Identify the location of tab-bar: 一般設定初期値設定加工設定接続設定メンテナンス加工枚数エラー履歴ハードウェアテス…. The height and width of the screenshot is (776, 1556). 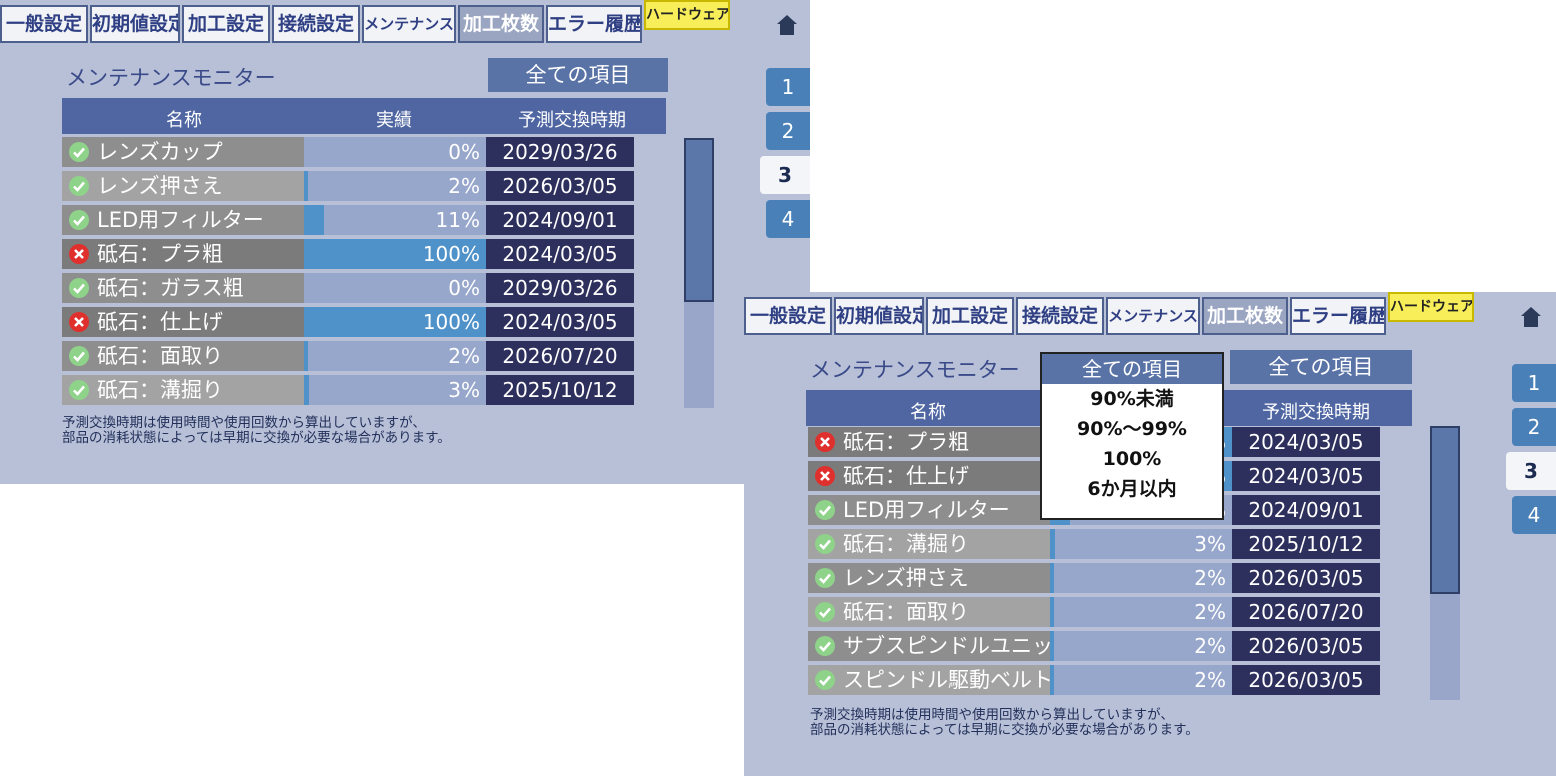
(1150, 314).